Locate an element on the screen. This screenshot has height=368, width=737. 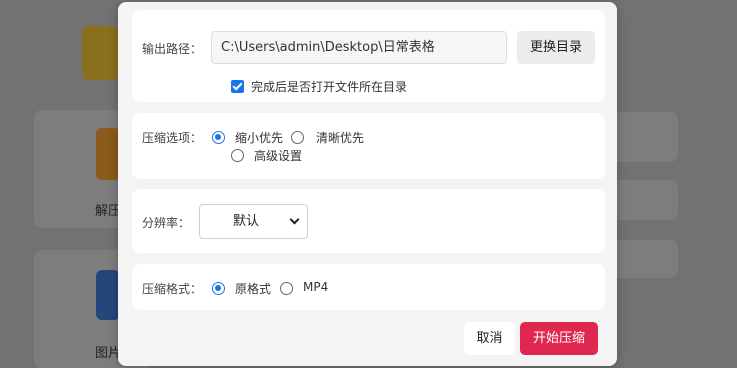
open-folder-label: 完成后是否打开文件所在目录 is located at coordinates (329, 86).